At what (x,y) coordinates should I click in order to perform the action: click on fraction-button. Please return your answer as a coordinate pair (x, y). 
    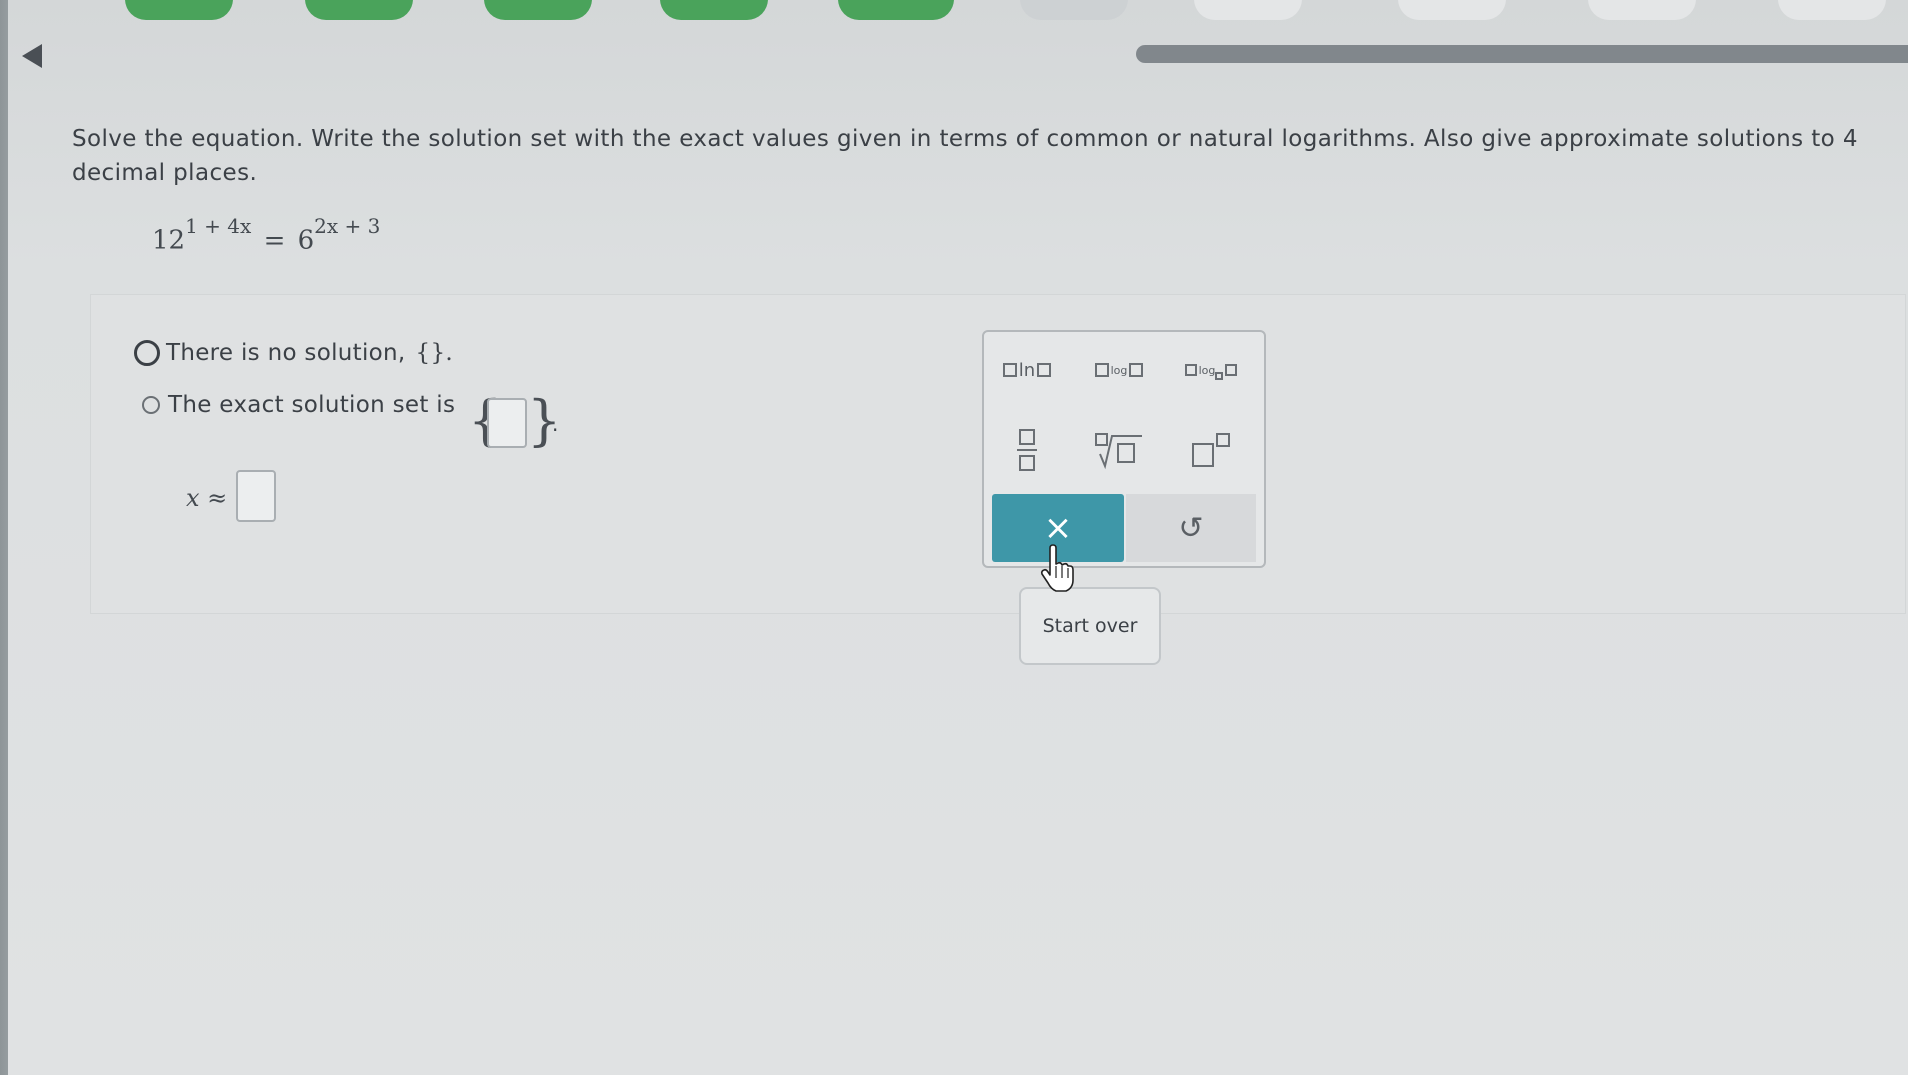
    Looking at the image, I should click on (1027, 450).